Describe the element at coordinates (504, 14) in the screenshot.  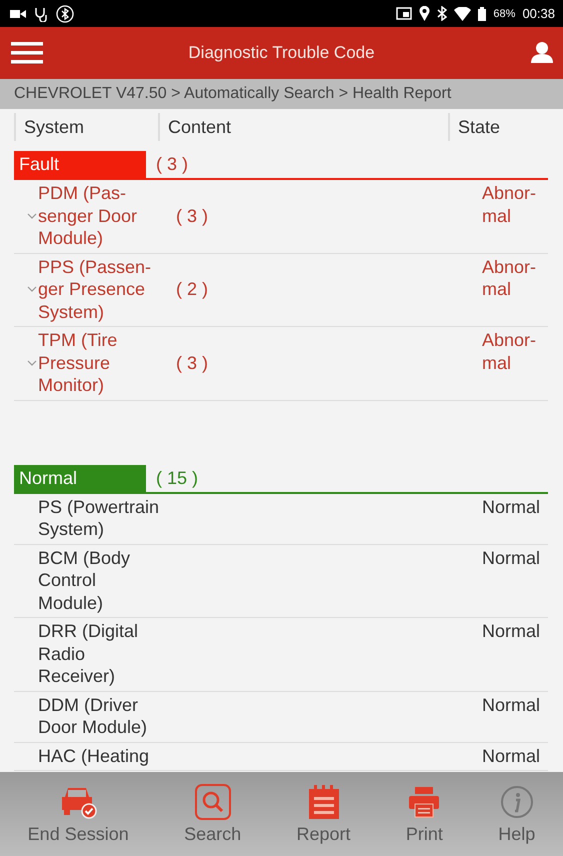
I see `battery-percentage: 68%` at that location.